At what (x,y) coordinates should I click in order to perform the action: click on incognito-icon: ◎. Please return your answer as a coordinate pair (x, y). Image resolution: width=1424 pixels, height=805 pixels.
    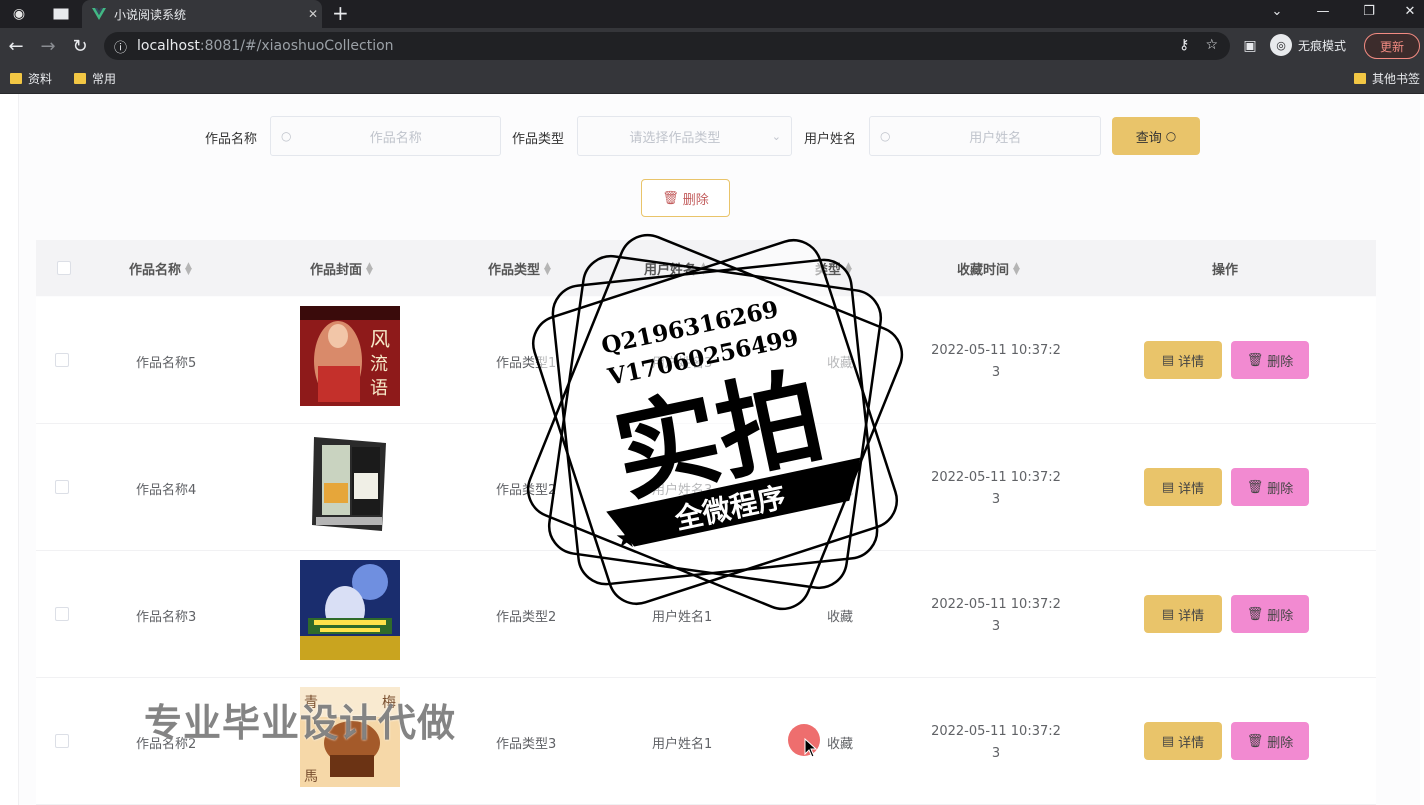
    Looking at the image, I should click on (1281, 45).